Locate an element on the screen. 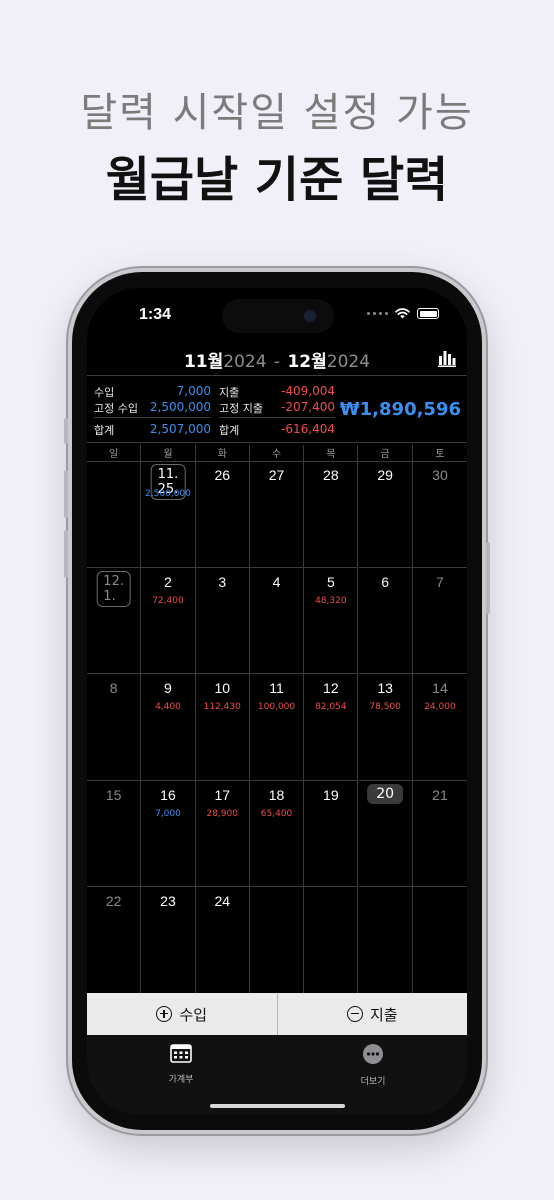 The height and width of the screenshot is (1200, 554). side-button-volume-up is located at coordinates (66, 494).